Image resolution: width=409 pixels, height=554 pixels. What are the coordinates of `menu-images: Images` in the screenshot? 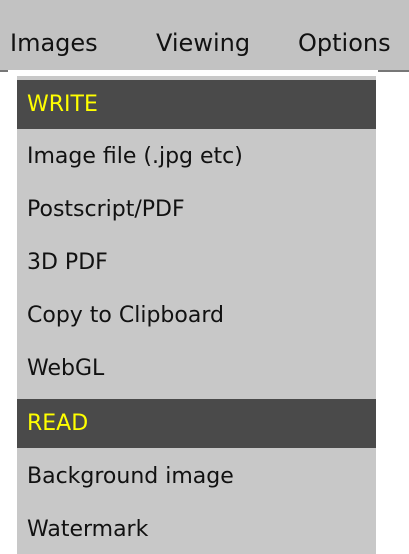 It's located at (54, 43).